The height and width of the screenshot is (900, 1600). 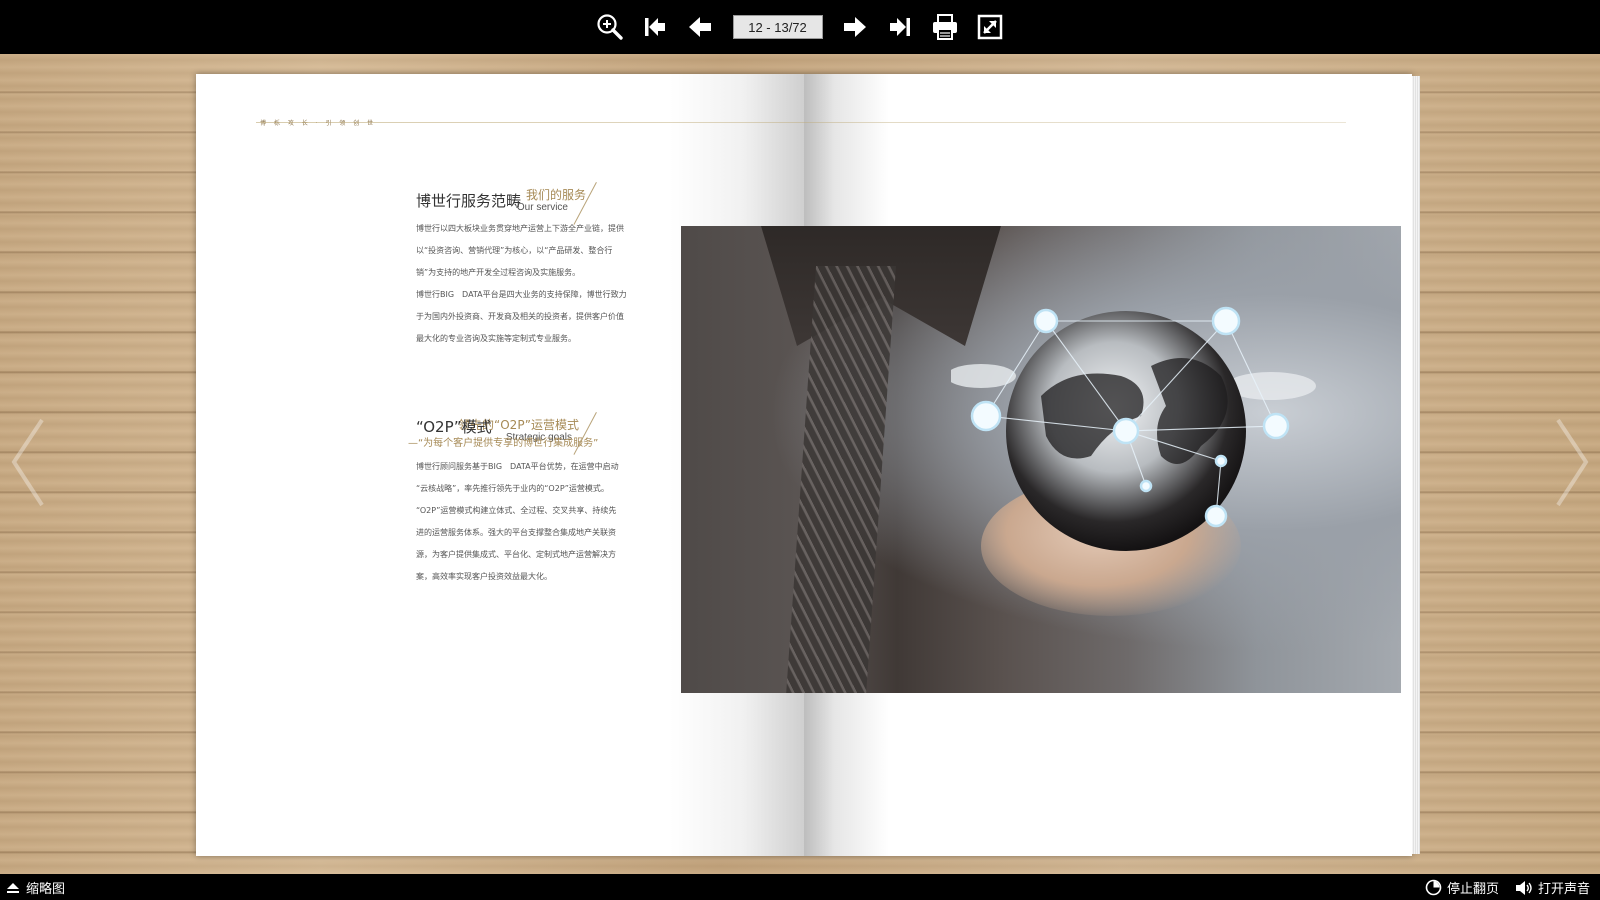 I want to click on prev-page-button, so click(x=700, y=27).